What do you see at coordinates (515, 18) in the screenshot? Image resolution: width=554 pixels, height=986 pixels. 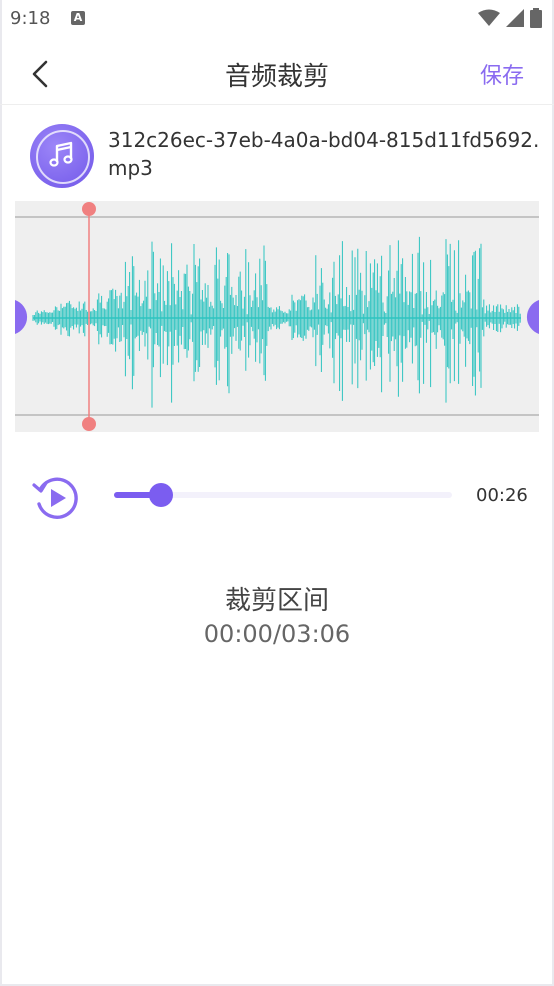 I see `signal-icon` at bounding box center [515, 18].